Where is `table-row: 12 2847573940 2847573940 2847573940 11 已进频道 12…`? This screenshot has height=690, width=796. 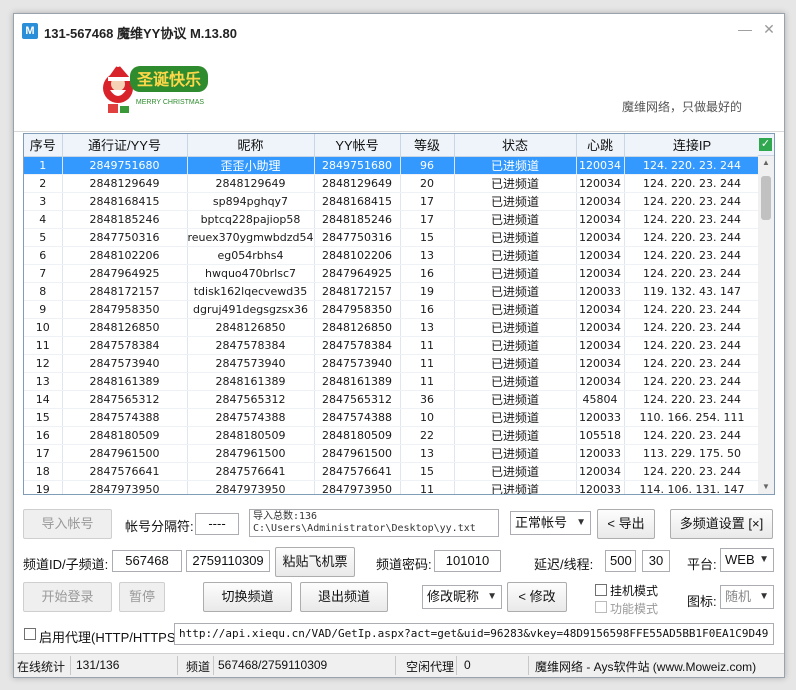
table-row: 12 2847573940 2847573940 2847573940 11 已进频道 12… is located at coordinates (392, 363).